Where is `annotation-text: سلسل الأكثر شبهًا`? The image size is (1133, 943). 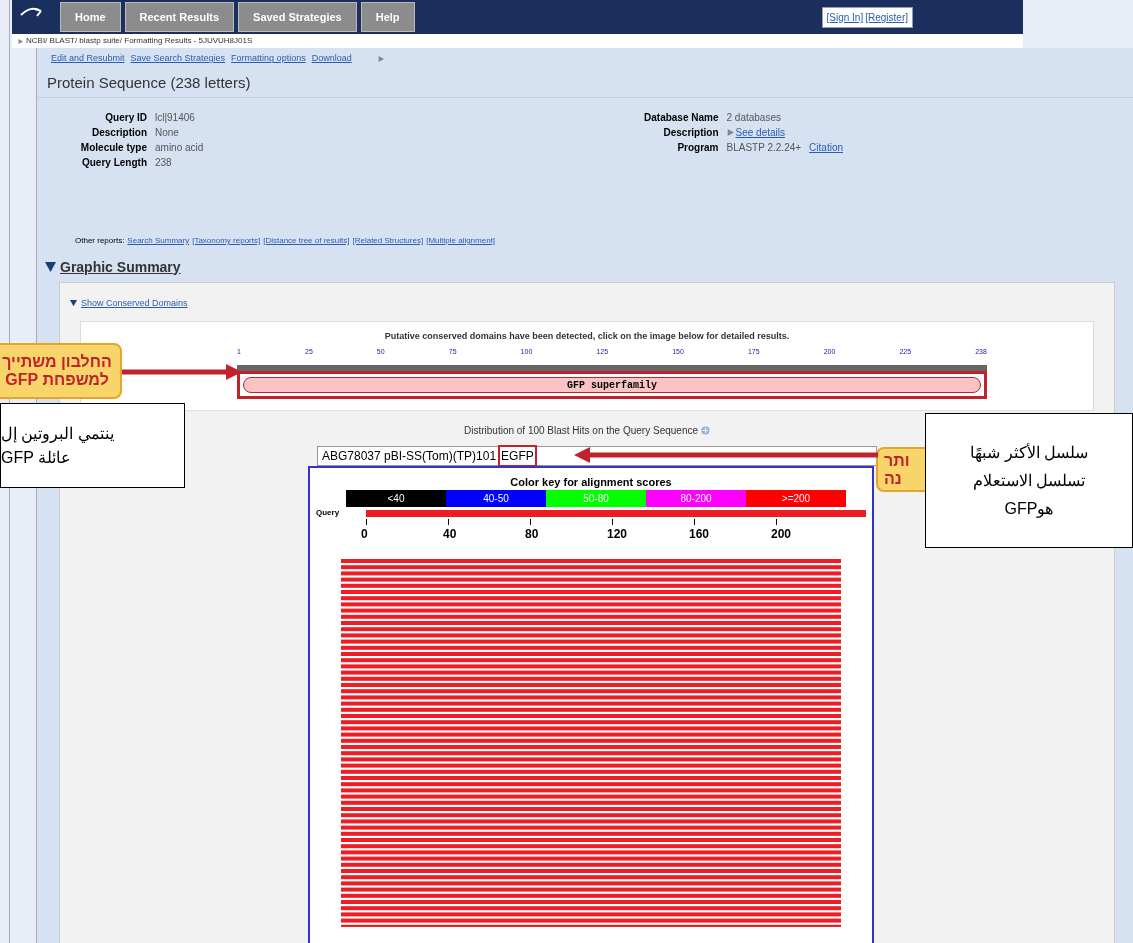 annotation-text: سلسل الأكثر شبهًا is located at coordinates (1029, 453).